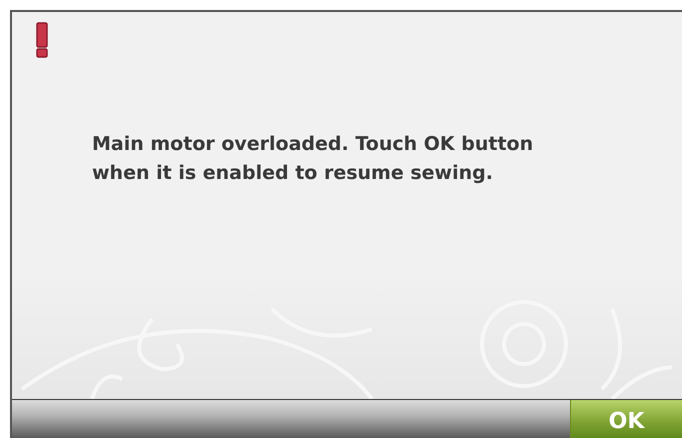 Image resolution: width=682 pixels, height=438 pixels. Describe the element at coordinates (313, 159) in the screenshot. I see `alert-message: Main motor overloaded. Touch OK button when it is enabled to resume sewing.` at that location.